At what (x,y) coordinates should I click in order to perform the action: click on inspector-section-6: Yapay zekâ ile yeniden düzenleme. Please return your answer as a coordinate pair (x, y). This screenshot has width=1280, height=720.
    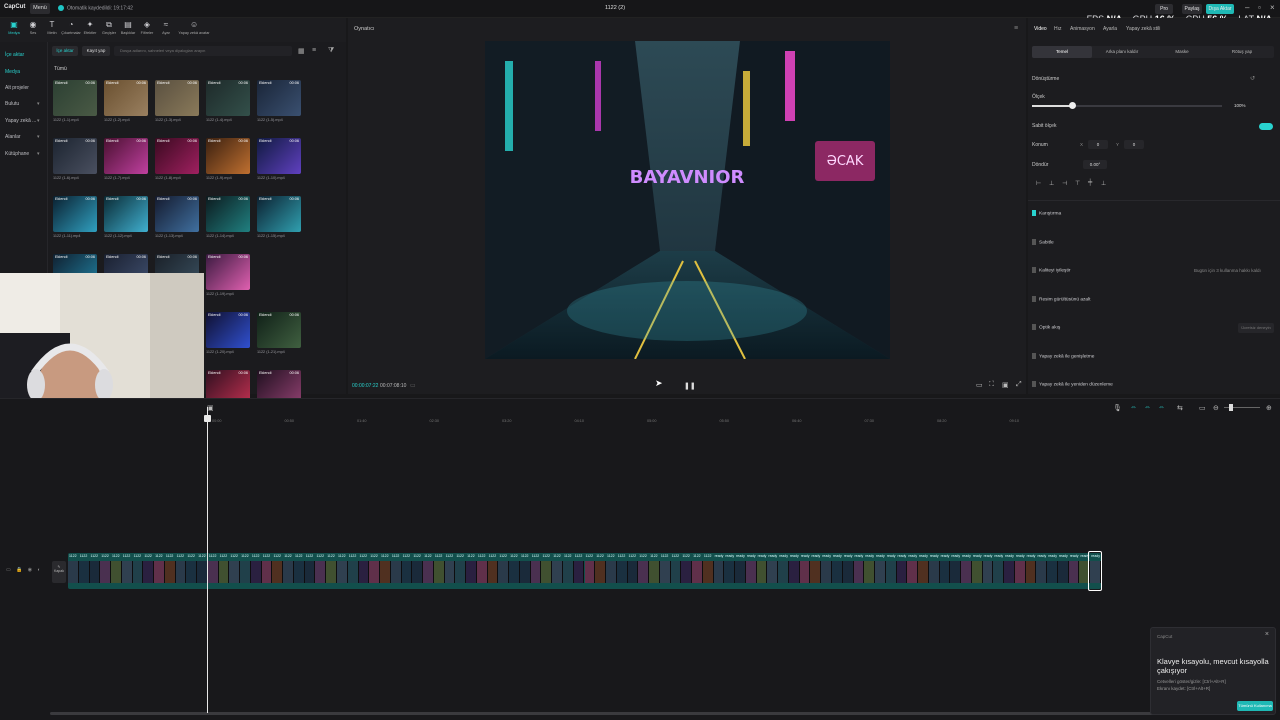
    Looking at the image, I should click on (1072, 384).